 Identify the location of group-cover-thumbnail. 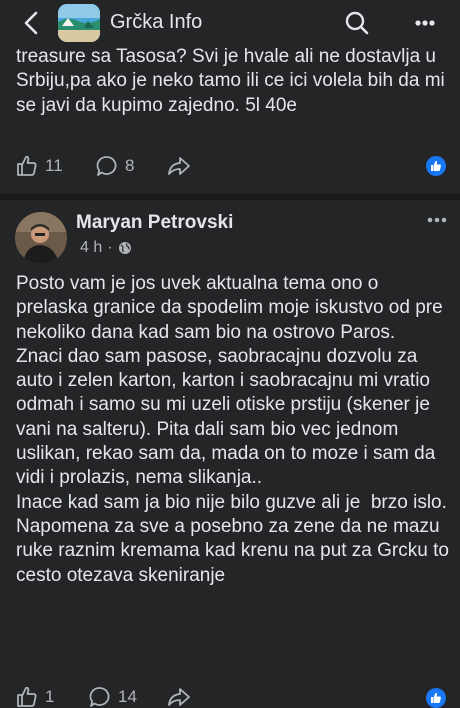
(79, 23).